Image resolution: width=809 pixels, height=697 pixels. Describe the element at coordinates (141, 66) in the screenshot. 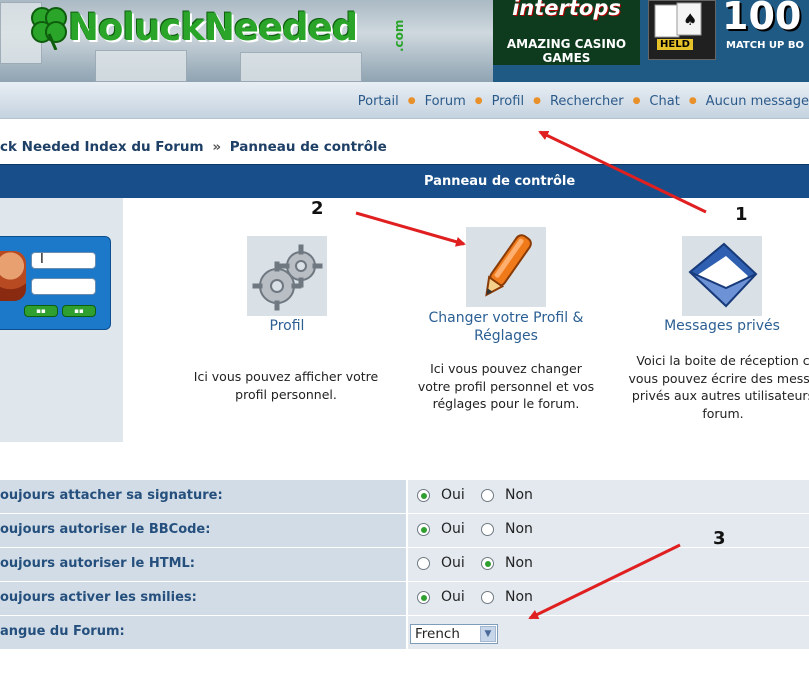

I see `banknote-decoration` at that location.